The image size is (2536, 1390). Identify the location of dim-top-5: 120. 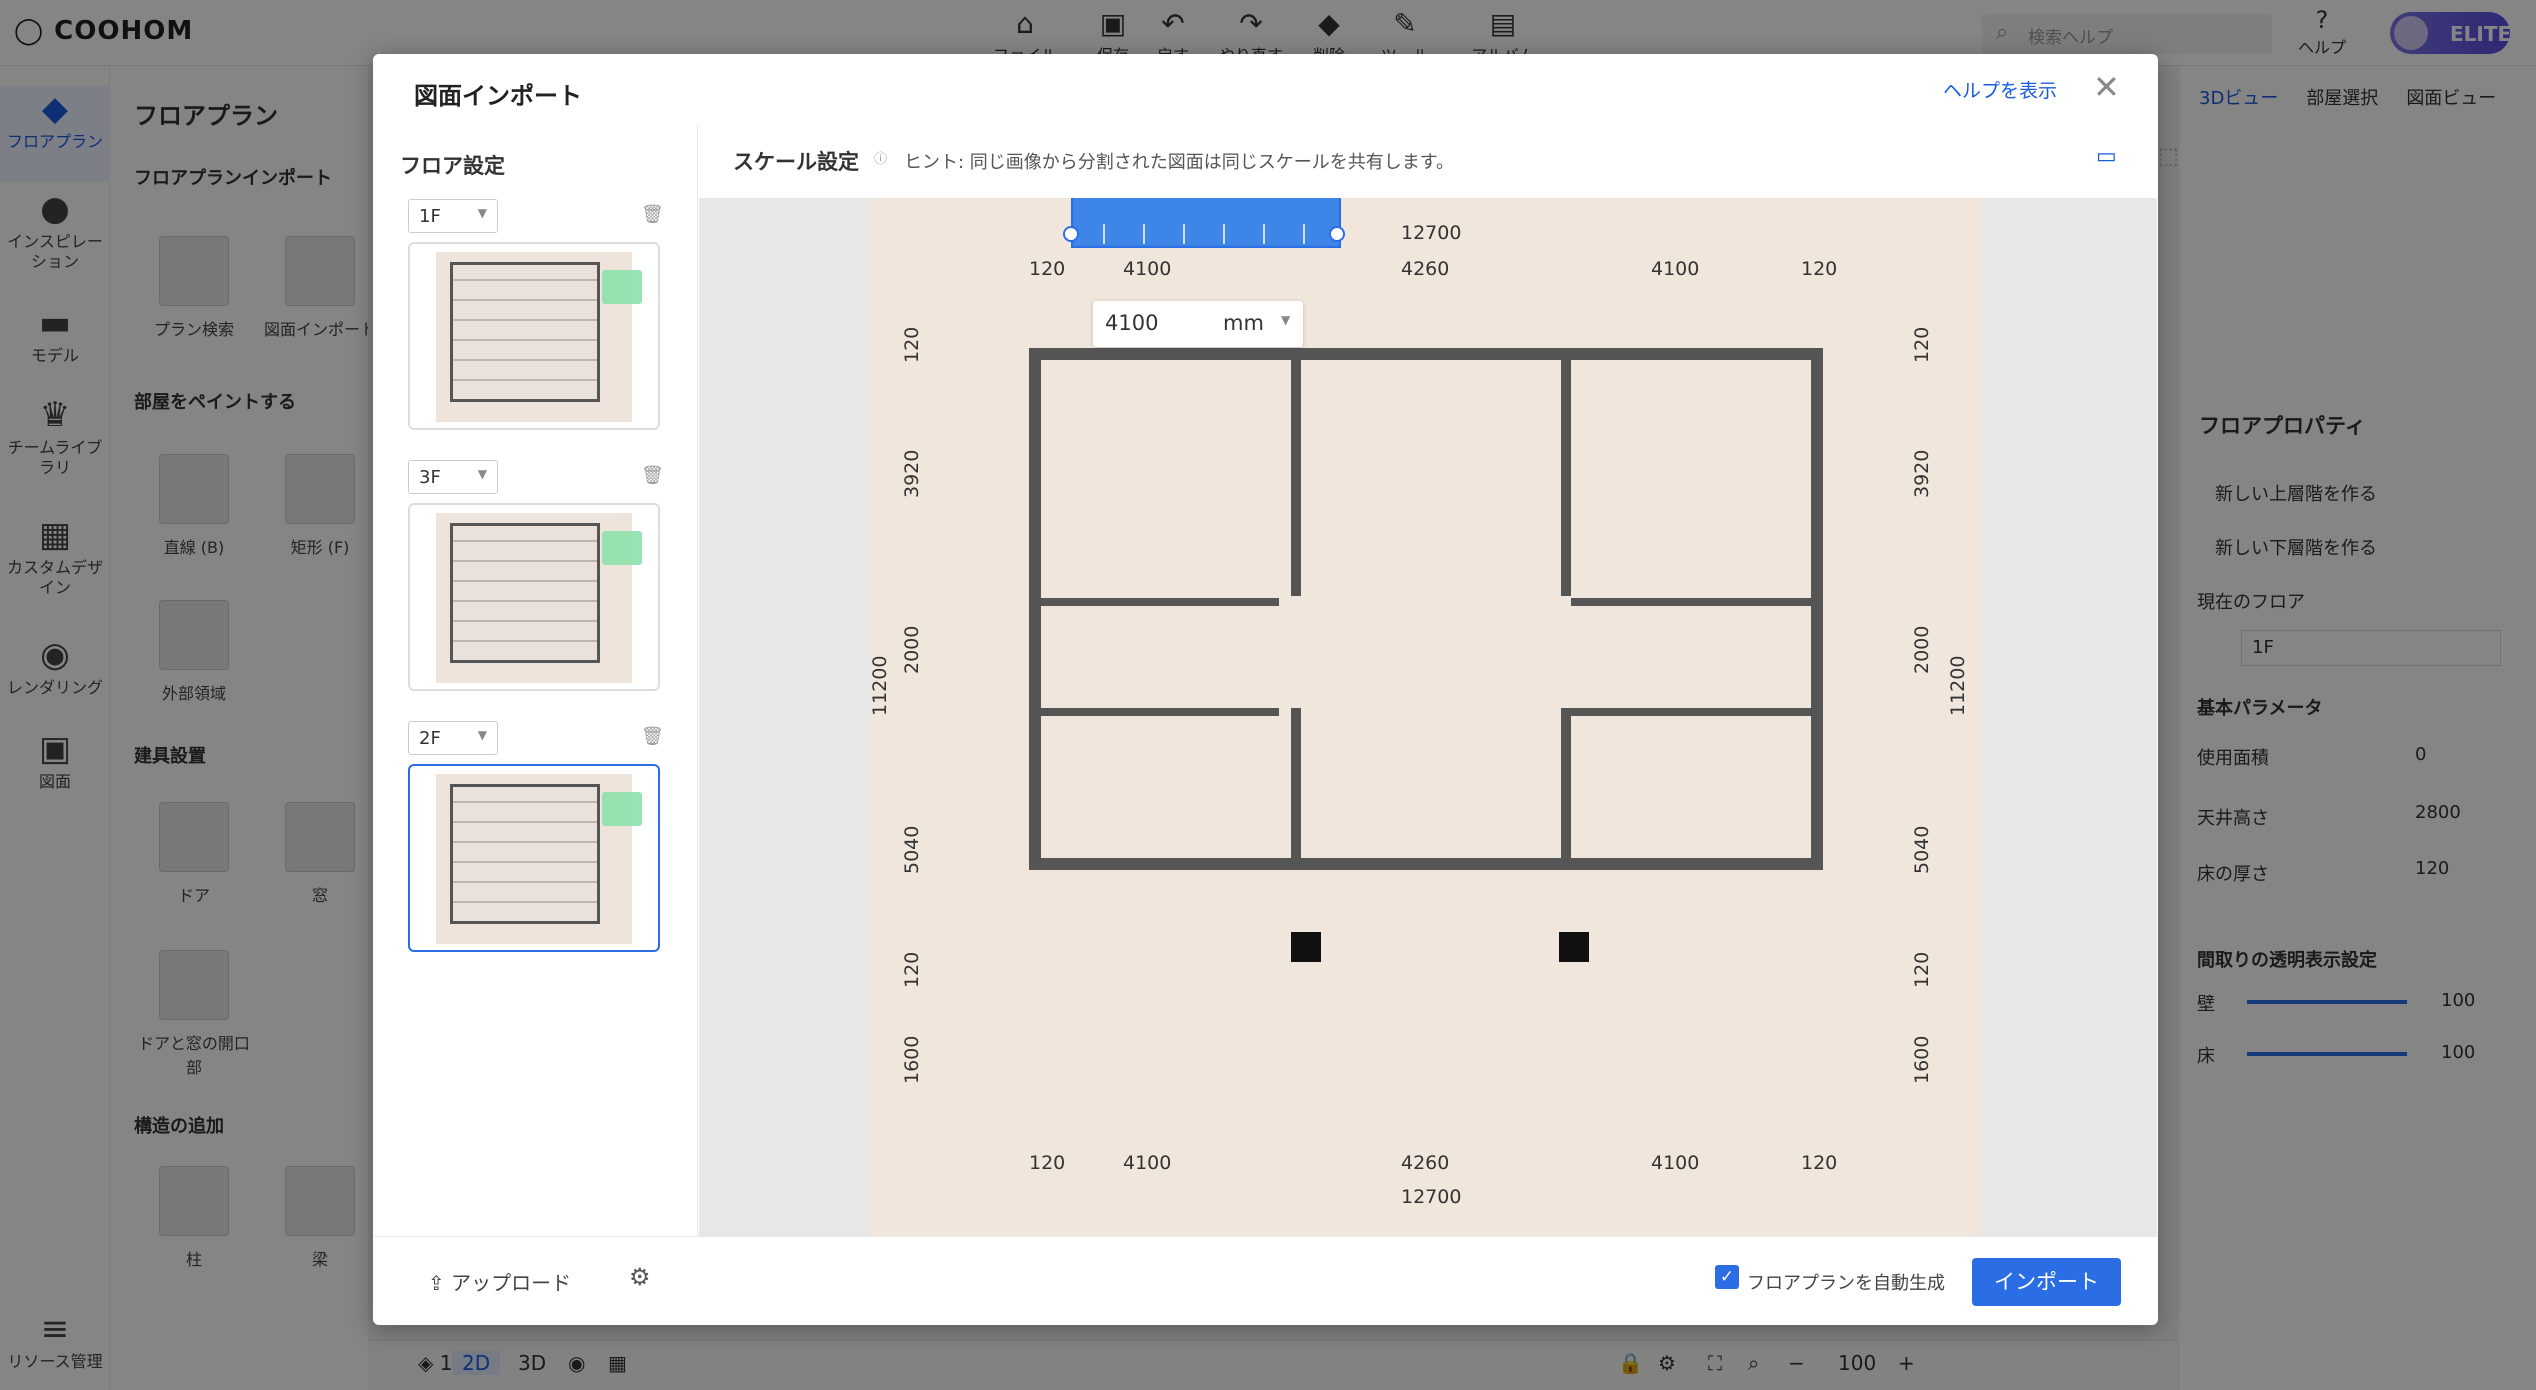
(1819, 269).